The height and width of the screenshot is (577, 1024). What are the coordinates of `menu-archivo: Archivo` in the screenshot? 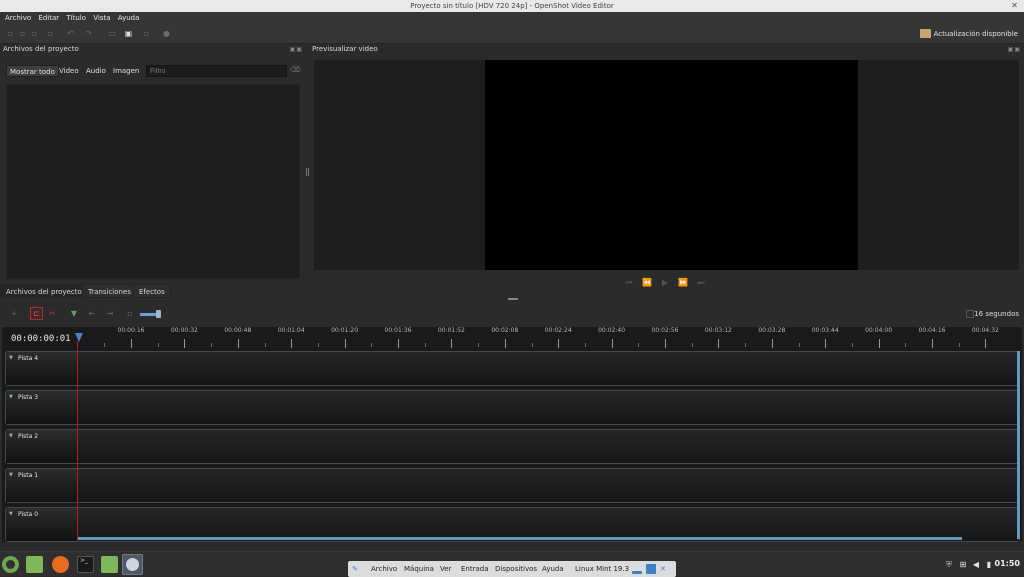 It's located at (18, 18).